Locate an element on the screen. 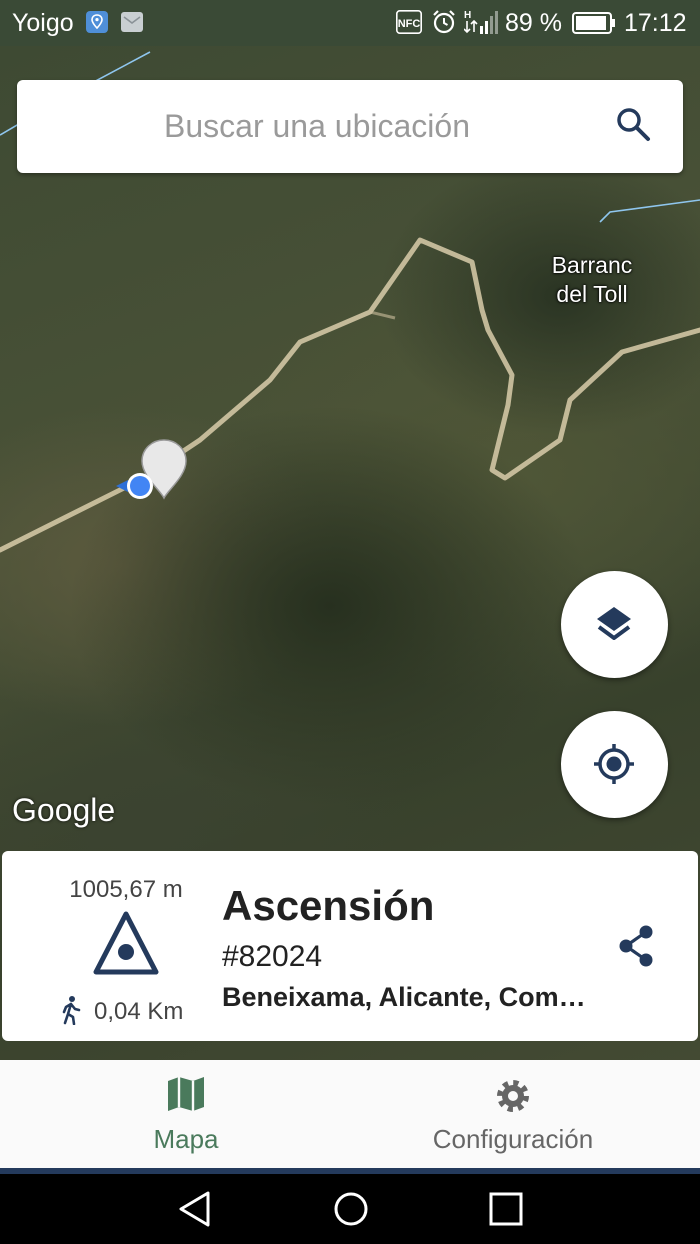  home-icon is located at coordinates (351, 1209).